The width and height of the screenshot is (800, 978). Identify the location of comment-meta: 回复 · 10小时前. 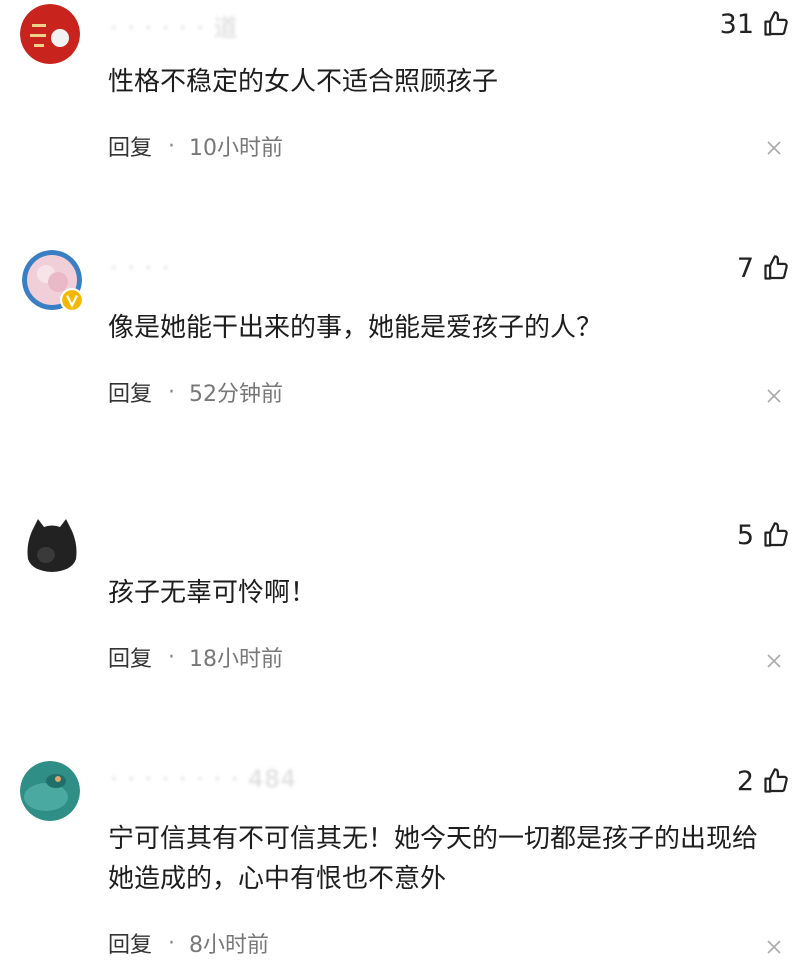
(195, 146).